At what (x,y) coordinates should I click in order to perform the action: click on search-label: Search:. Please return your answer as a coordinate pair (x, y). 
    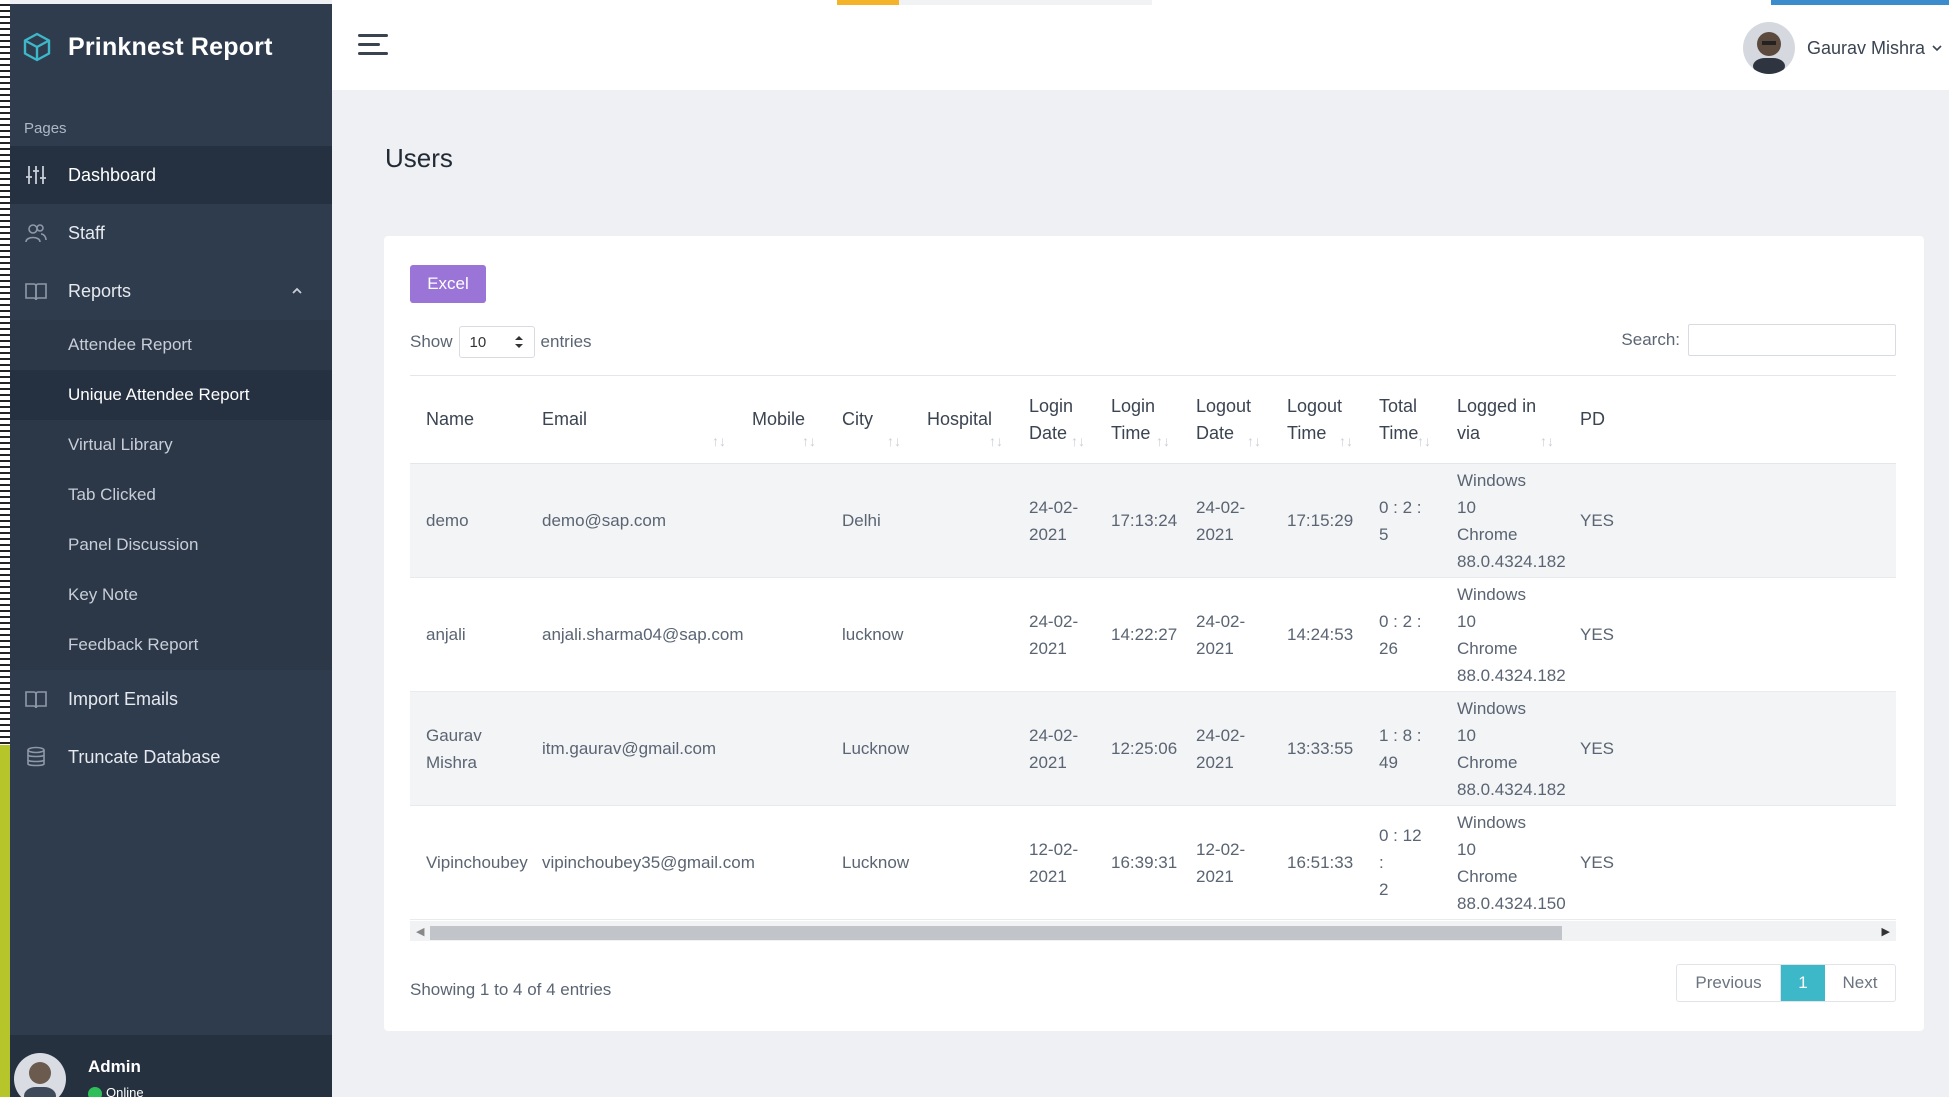
    Looking at the image, I should click on (1650, 339).